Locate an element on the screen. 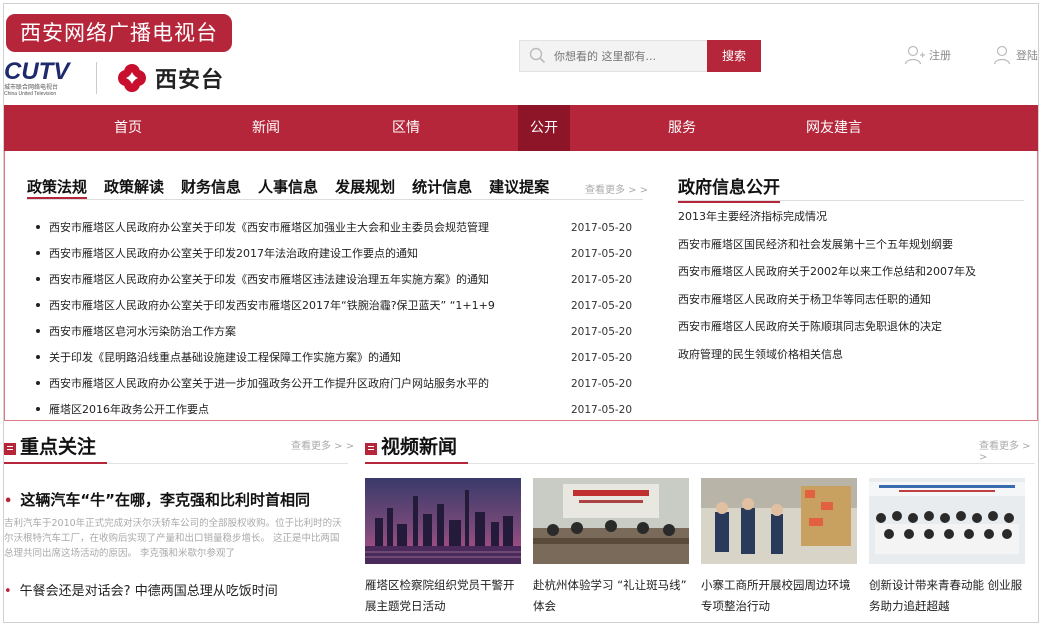 The height and width of the screenshot is (628, 1051). video-card: 创新设计带来青春动能 创业服务助力追赶超越 is located at coordinates (947, 547).